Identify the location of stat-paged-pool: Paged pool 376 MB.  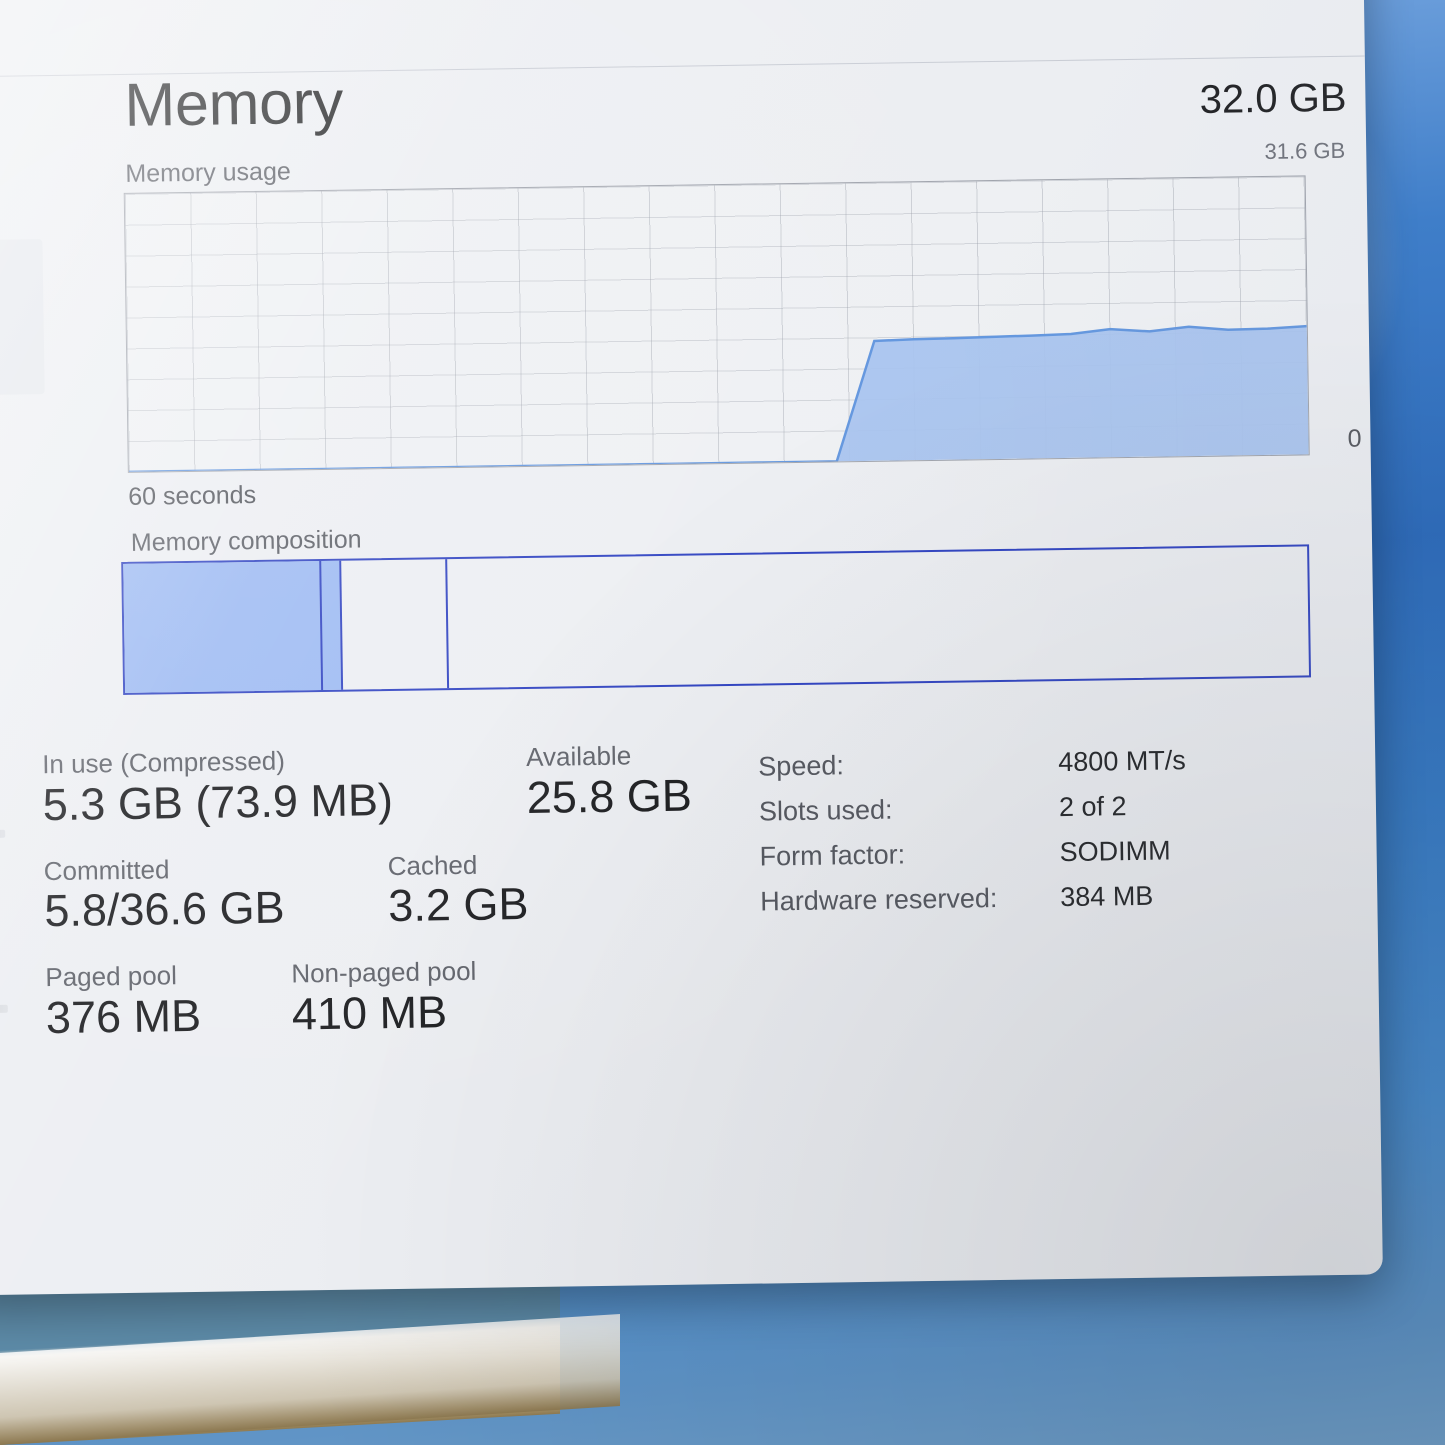
(161, 1001).